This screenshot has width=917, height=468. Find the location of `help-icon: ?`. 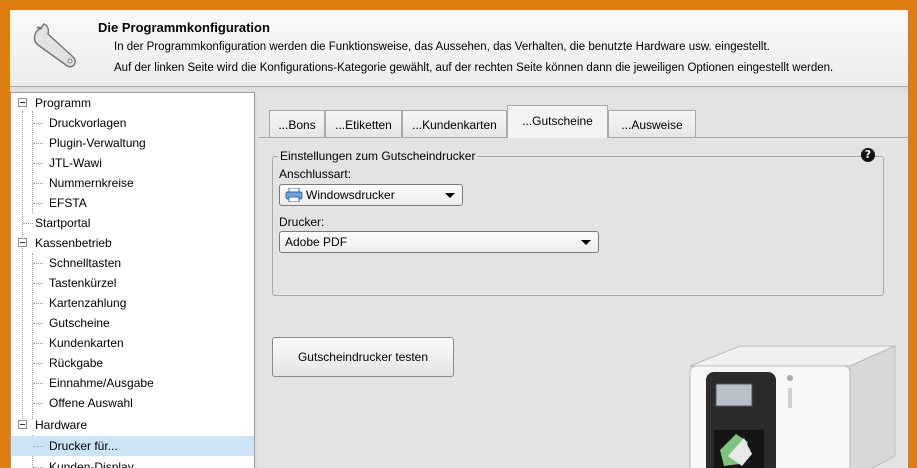

help-icon: ? is located at coordinates (868, 155).